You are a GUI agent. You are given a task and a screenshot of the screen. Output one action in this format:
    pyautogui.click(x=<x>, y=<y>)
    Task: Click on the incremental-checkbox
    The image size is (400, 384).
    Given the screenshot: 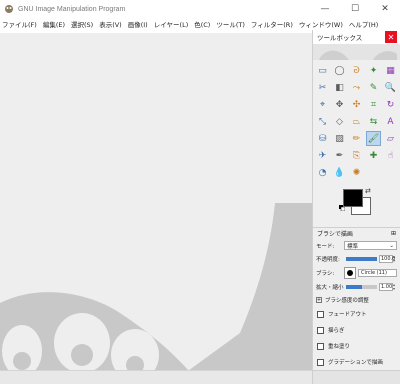 What is the action you would take?
    pyautogui.click(x=320, y=346)
    